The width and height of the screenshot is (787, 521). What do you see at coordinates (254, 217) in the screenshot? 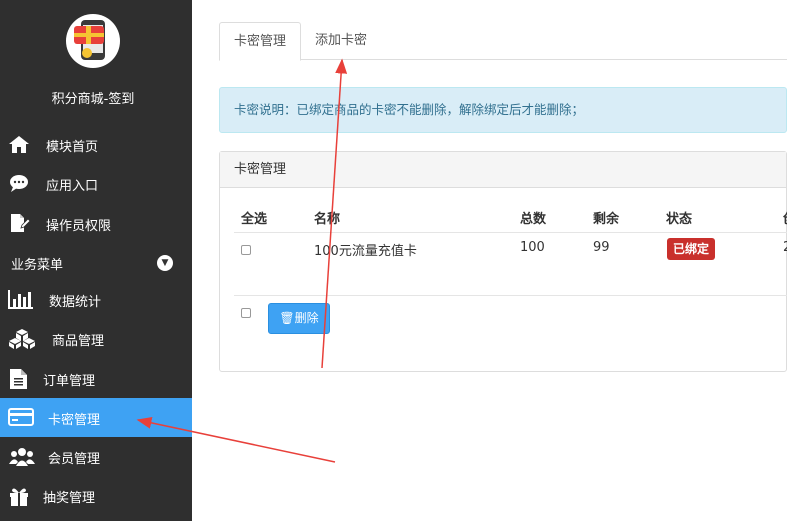
I see `column-header-select-all: 全选` at bounding box center [254, 217].